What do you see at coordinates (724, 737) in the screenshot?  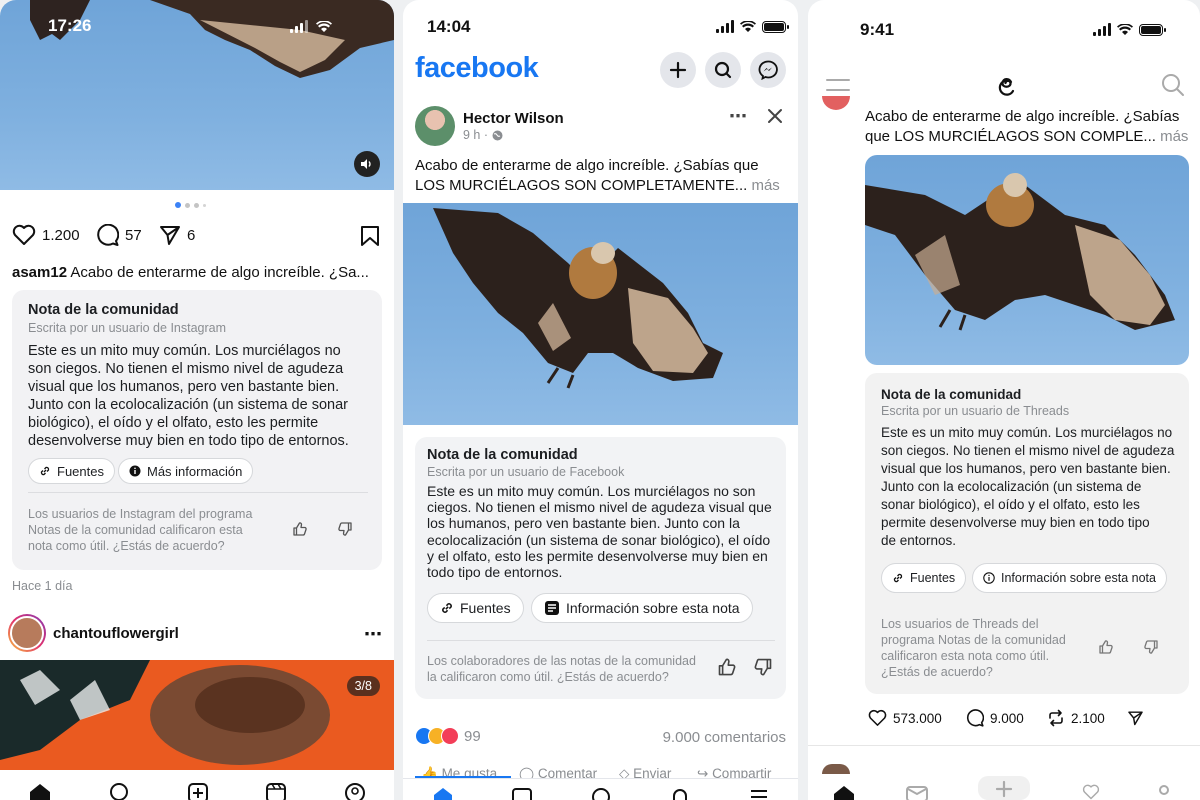 I see `comment-count: 9.000 comentarios` at bounding box center [724, 737].